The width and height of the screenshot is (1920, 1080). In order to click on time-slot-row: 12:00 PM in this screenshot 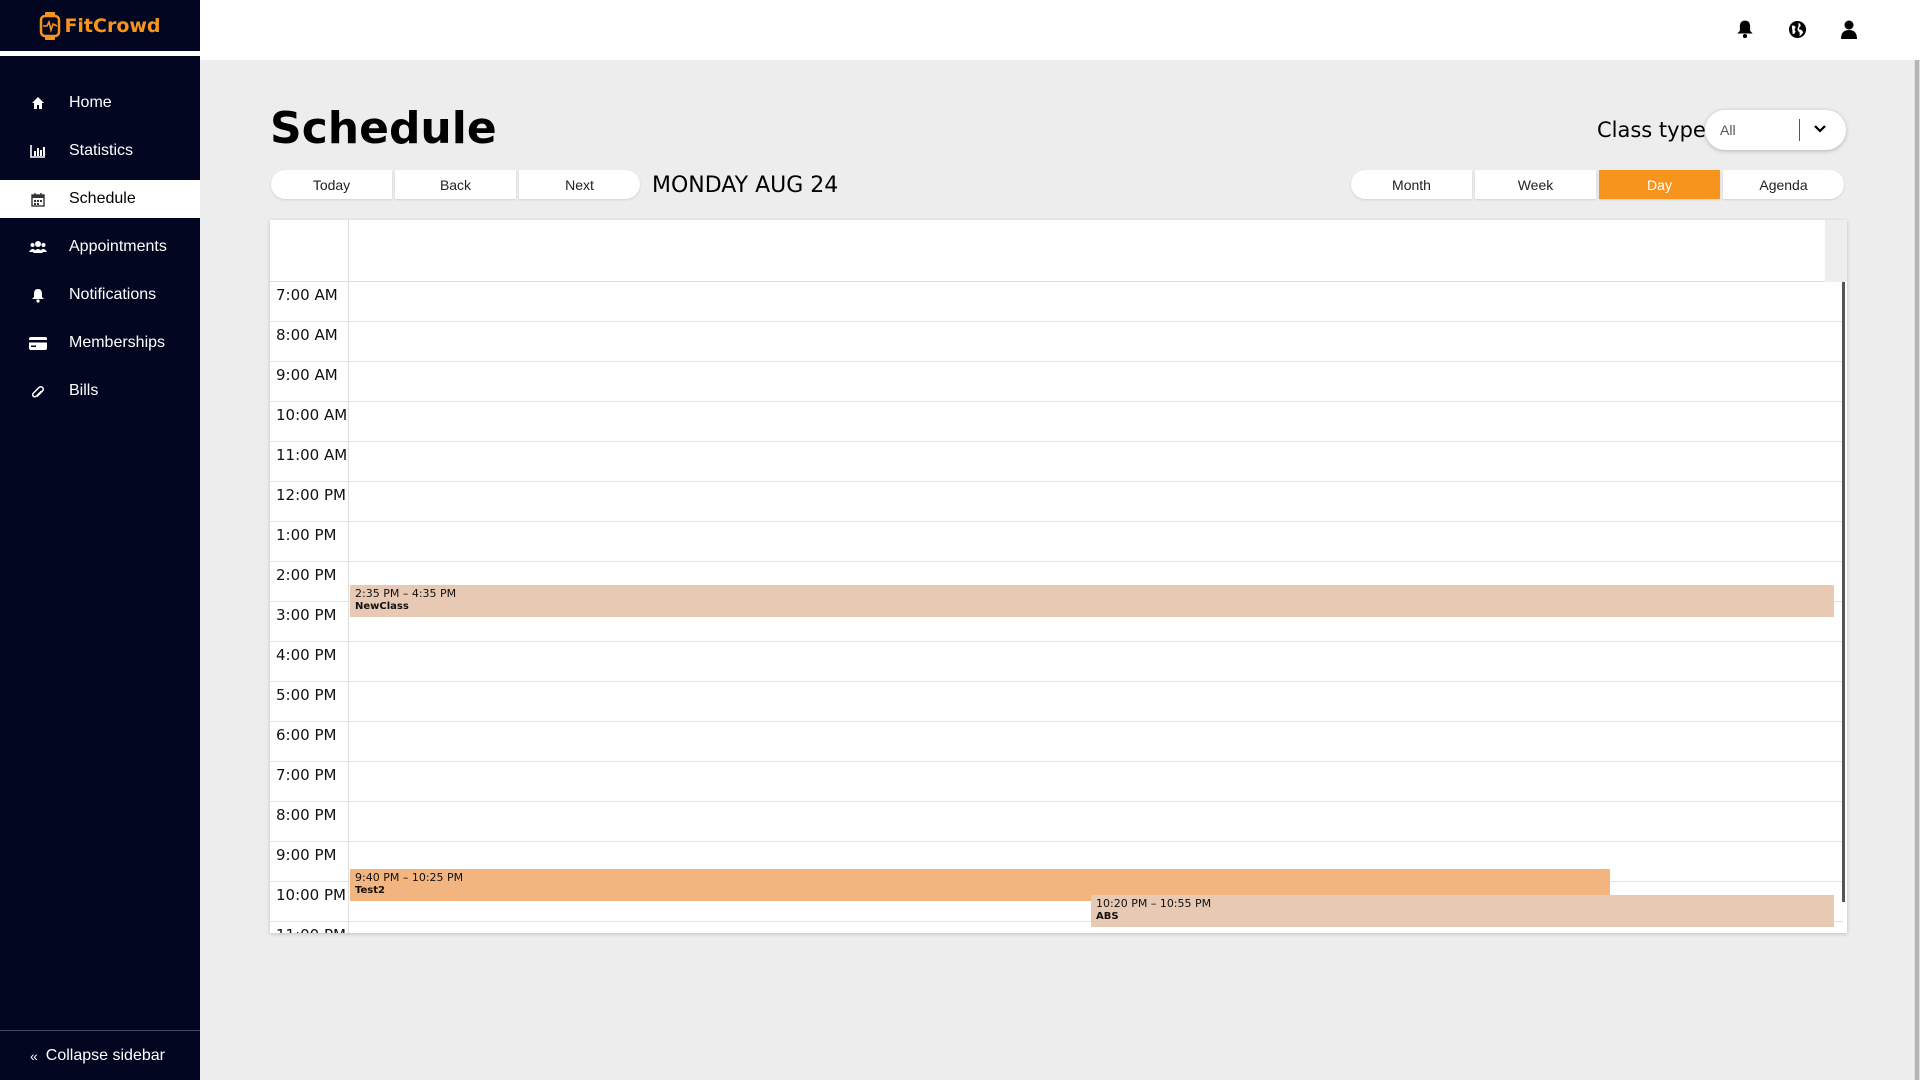, I will do `click(1056, 502)`.